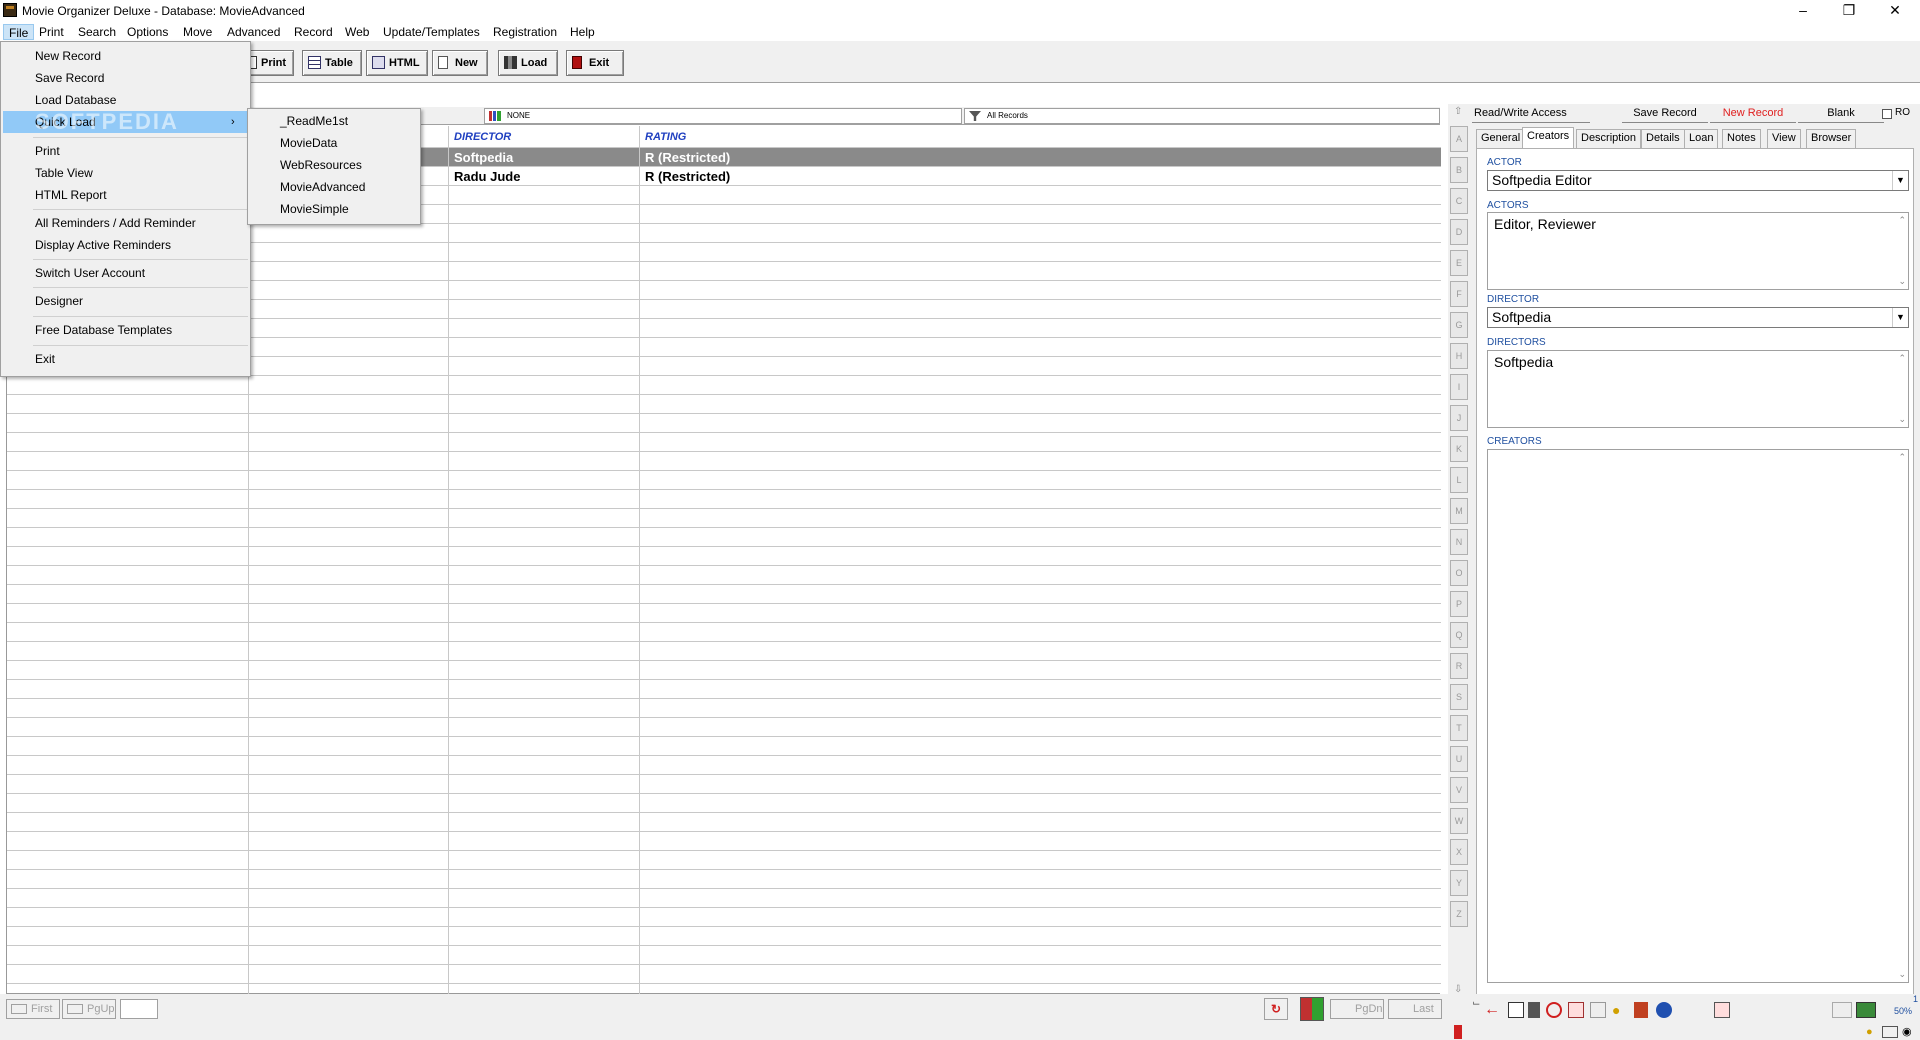 The image size is (1920, 1040). Describe the element at coordinates (1665, 114) in the screenshot. I see `save-record-button: Save Record` at that location.